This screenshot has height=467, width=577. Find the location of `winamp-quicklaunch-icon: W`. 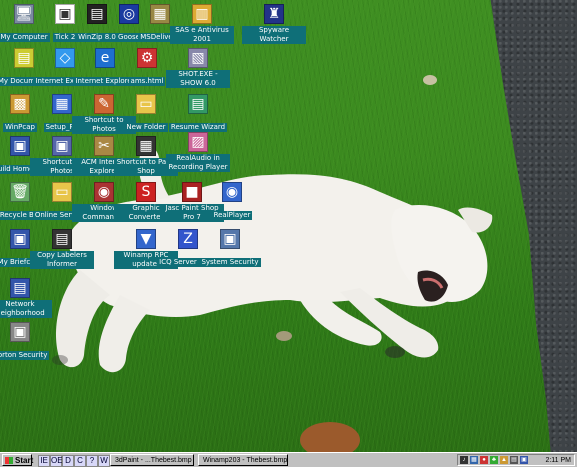

winamp-quicklaunch-icon: W is located at coordinates (104, 461).